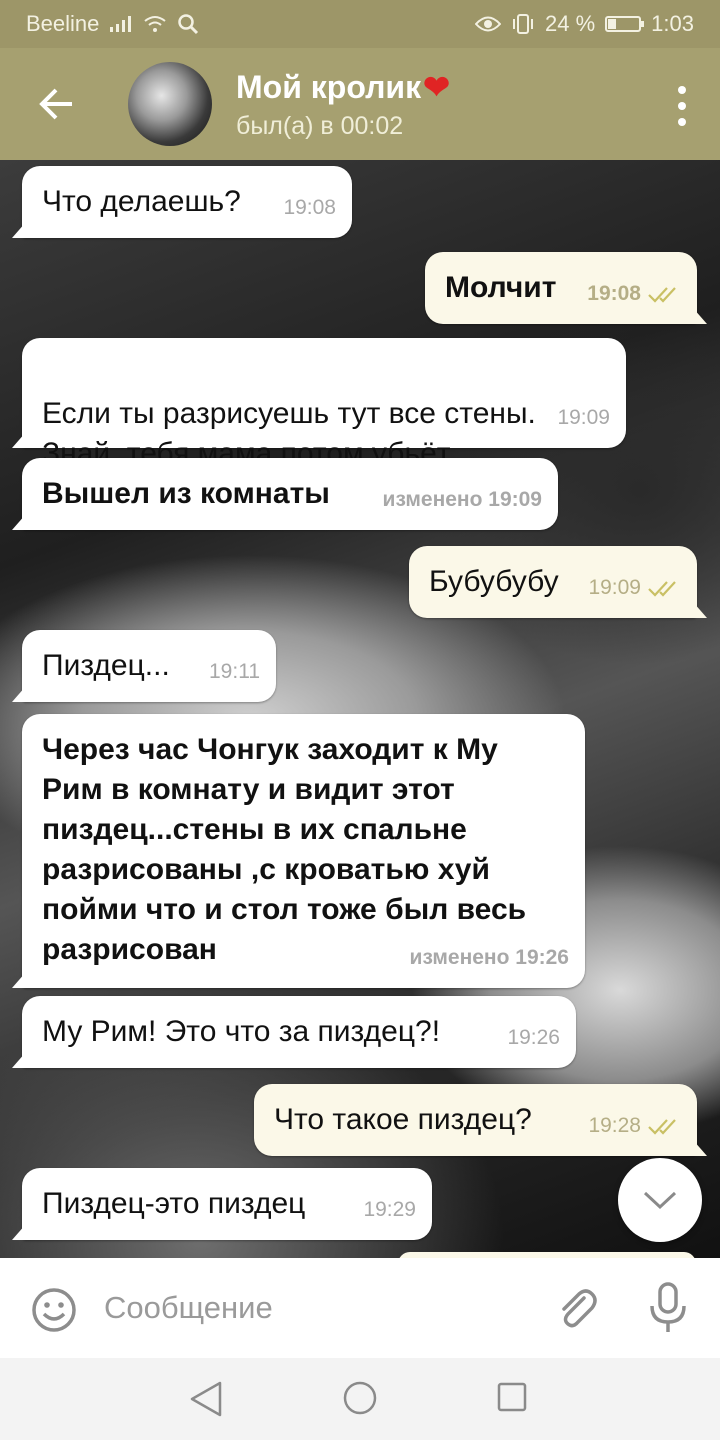 This screenshot has width=720, height=1440. Describe the element at coordinates (625, 24) in the screenshot. I see `battery-icon` at that location.